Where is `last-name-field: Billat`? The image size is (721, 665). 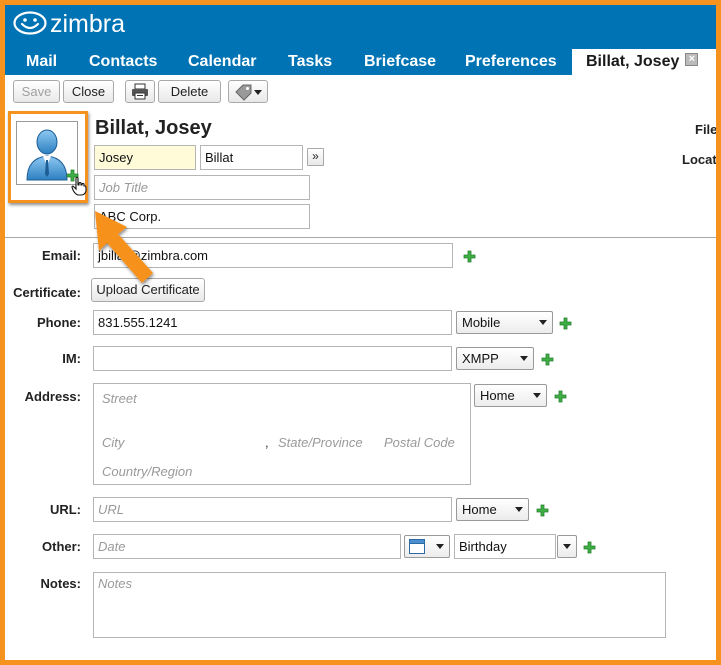
last-name-field: Billat is located at coordinates (251, 157).